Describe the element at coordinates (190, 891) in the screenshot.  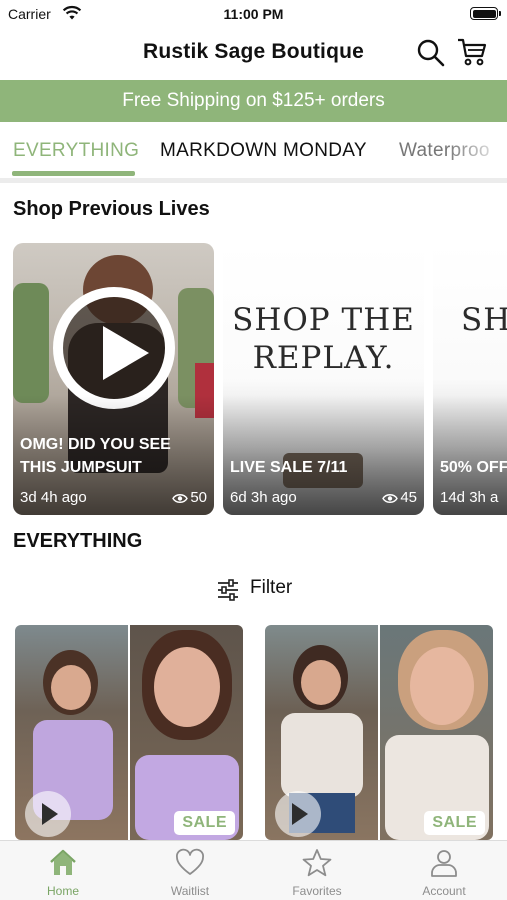
I see `nav-label: Waitlist` at that location.